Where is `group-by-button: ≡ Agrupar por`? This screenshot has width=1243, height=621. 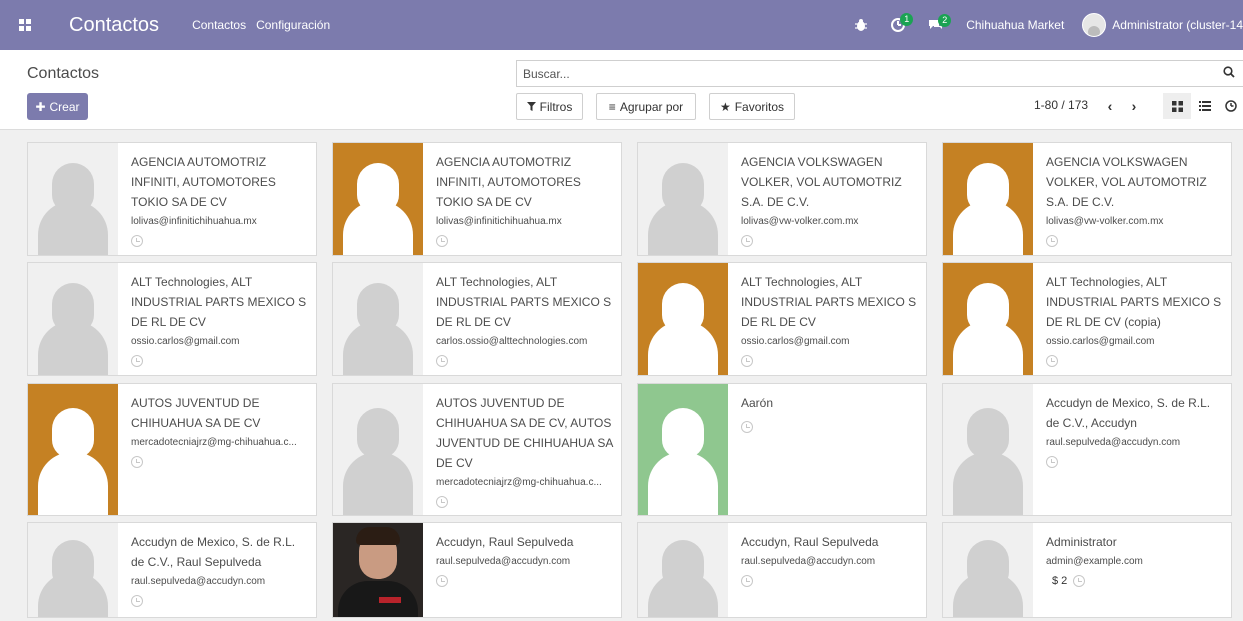
group-by-button: ≡ Agrupar por is located at coordinates (646, 106).